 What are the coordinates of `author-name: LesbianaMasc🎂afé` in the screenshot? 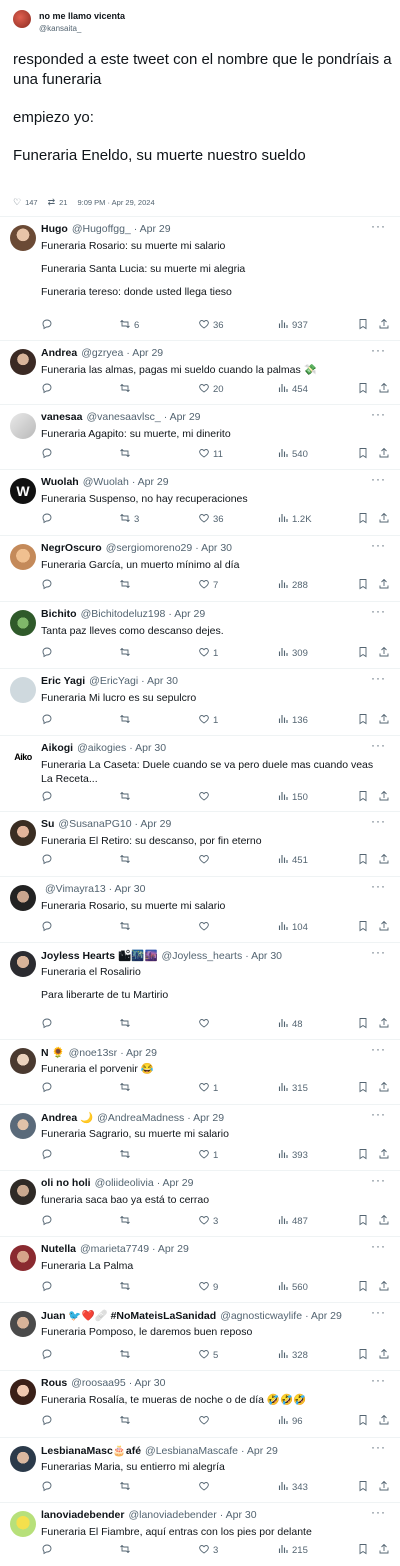 It's located at (91, 1450).